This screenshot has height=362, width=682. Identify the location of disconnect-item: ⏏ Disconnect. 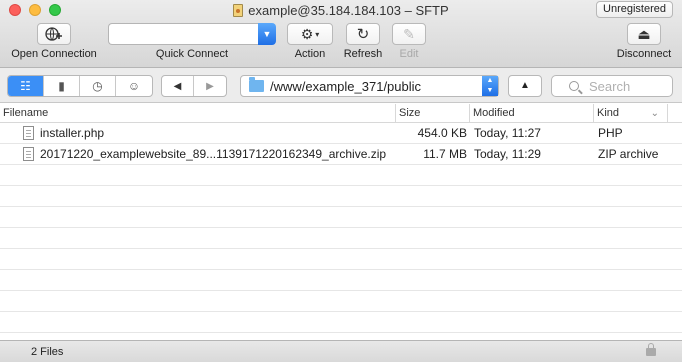
(644, 41).